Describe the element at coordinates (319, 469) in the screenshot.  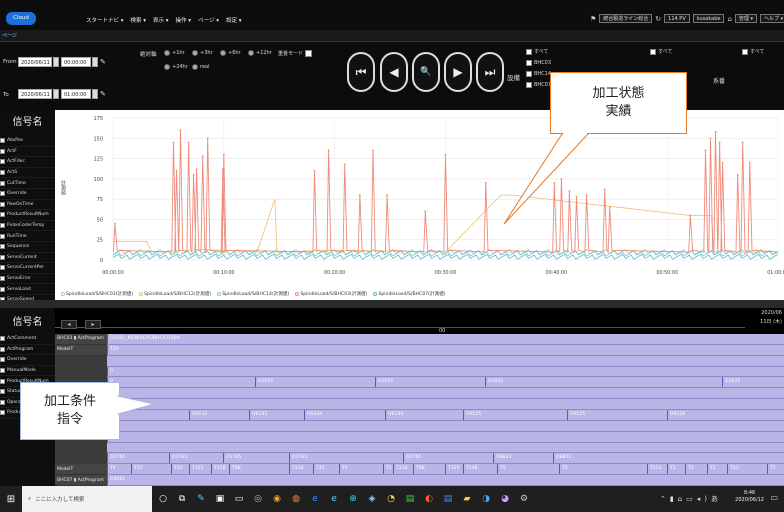
I see `timeline-segment: T31` at that location.